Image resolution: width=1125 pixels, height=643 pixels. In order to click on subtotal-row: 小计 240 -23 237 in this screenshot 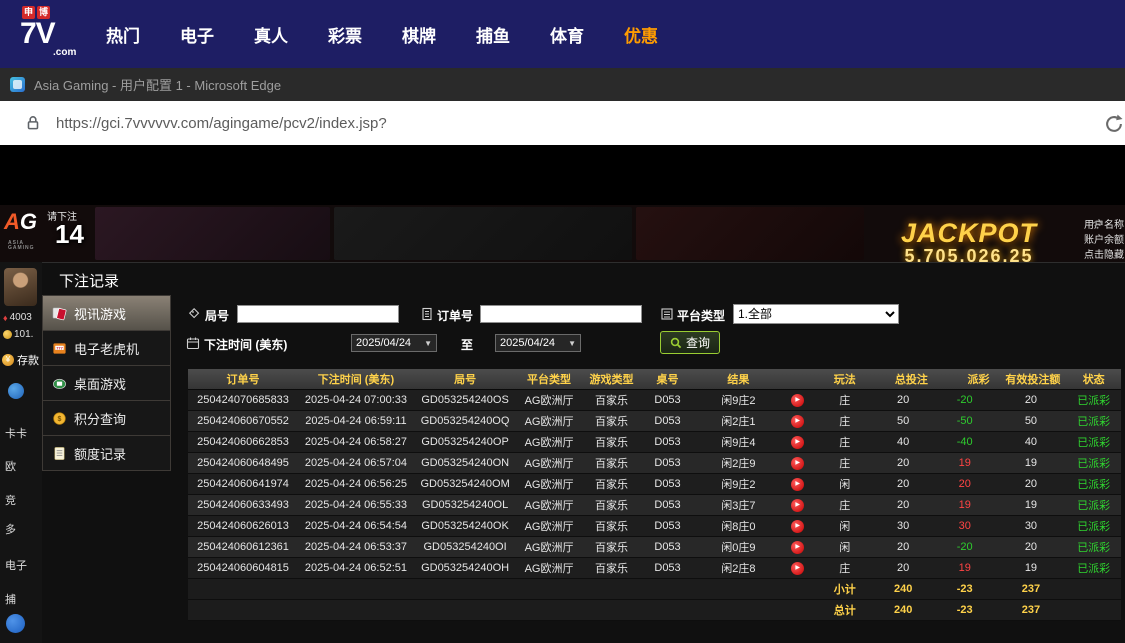, I will do `click(654, 589)`.